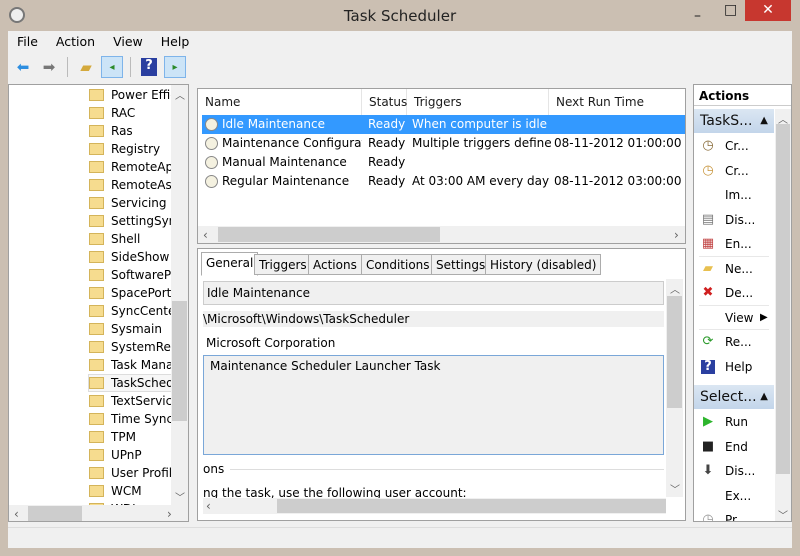 The width and height of the screenshot is (800, 556). Describe the element at coordinates (433, 293) in the screenshot. I see `task-name-field: Idle Maintenance` at that location.